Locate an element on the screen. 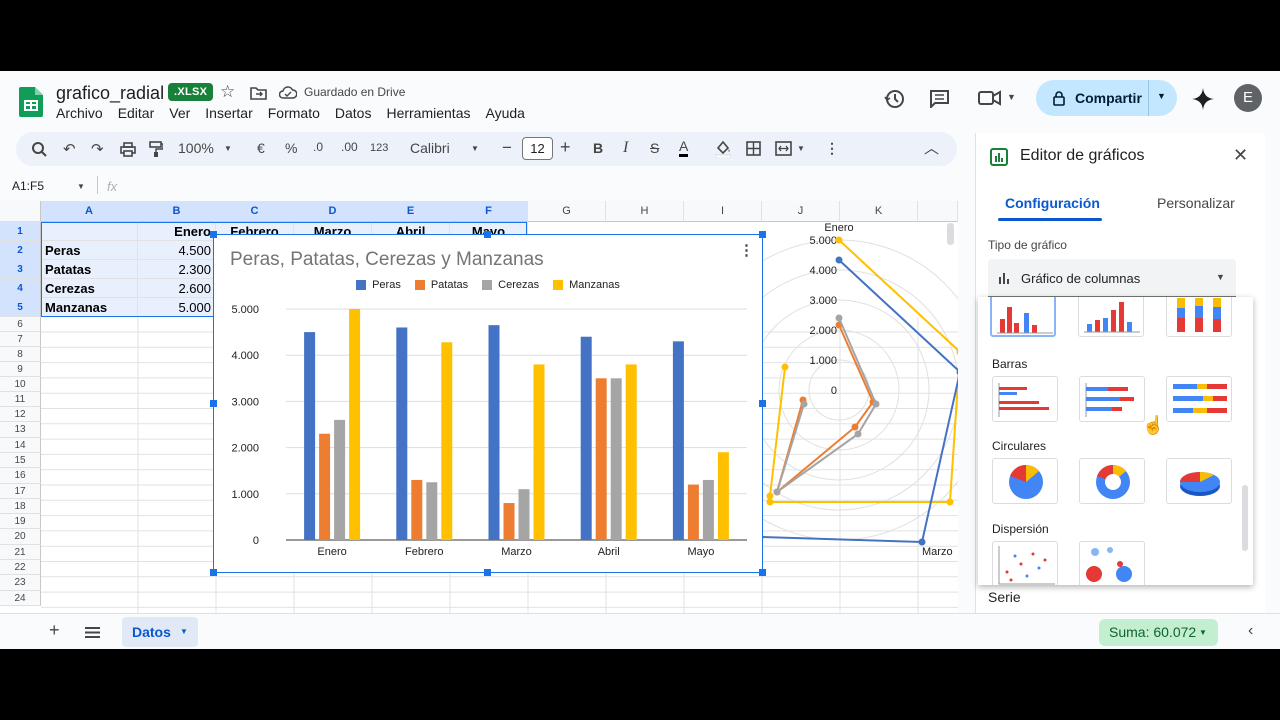  bar-manzanas-marzo is located at coordinates (539, 452).